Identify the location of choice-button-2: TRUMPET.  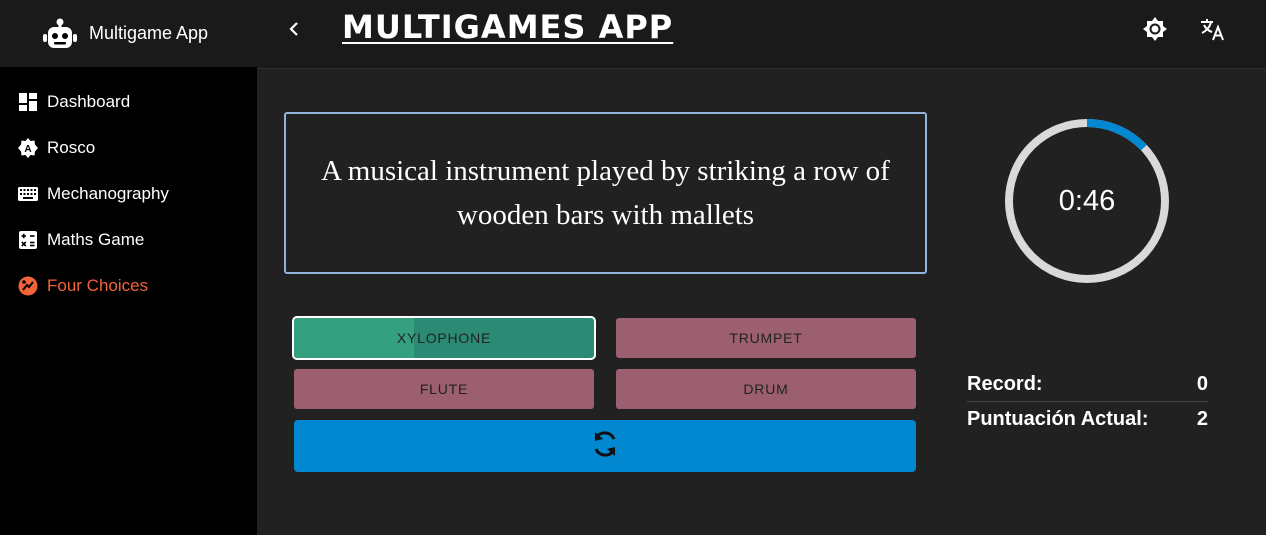
(766, 338).